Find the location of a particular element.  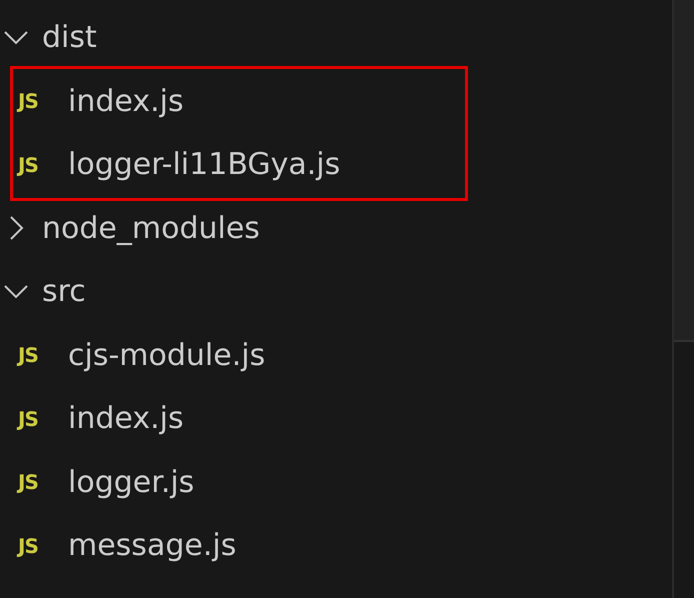

folder-name: dist is located at coordinates (69, 38).